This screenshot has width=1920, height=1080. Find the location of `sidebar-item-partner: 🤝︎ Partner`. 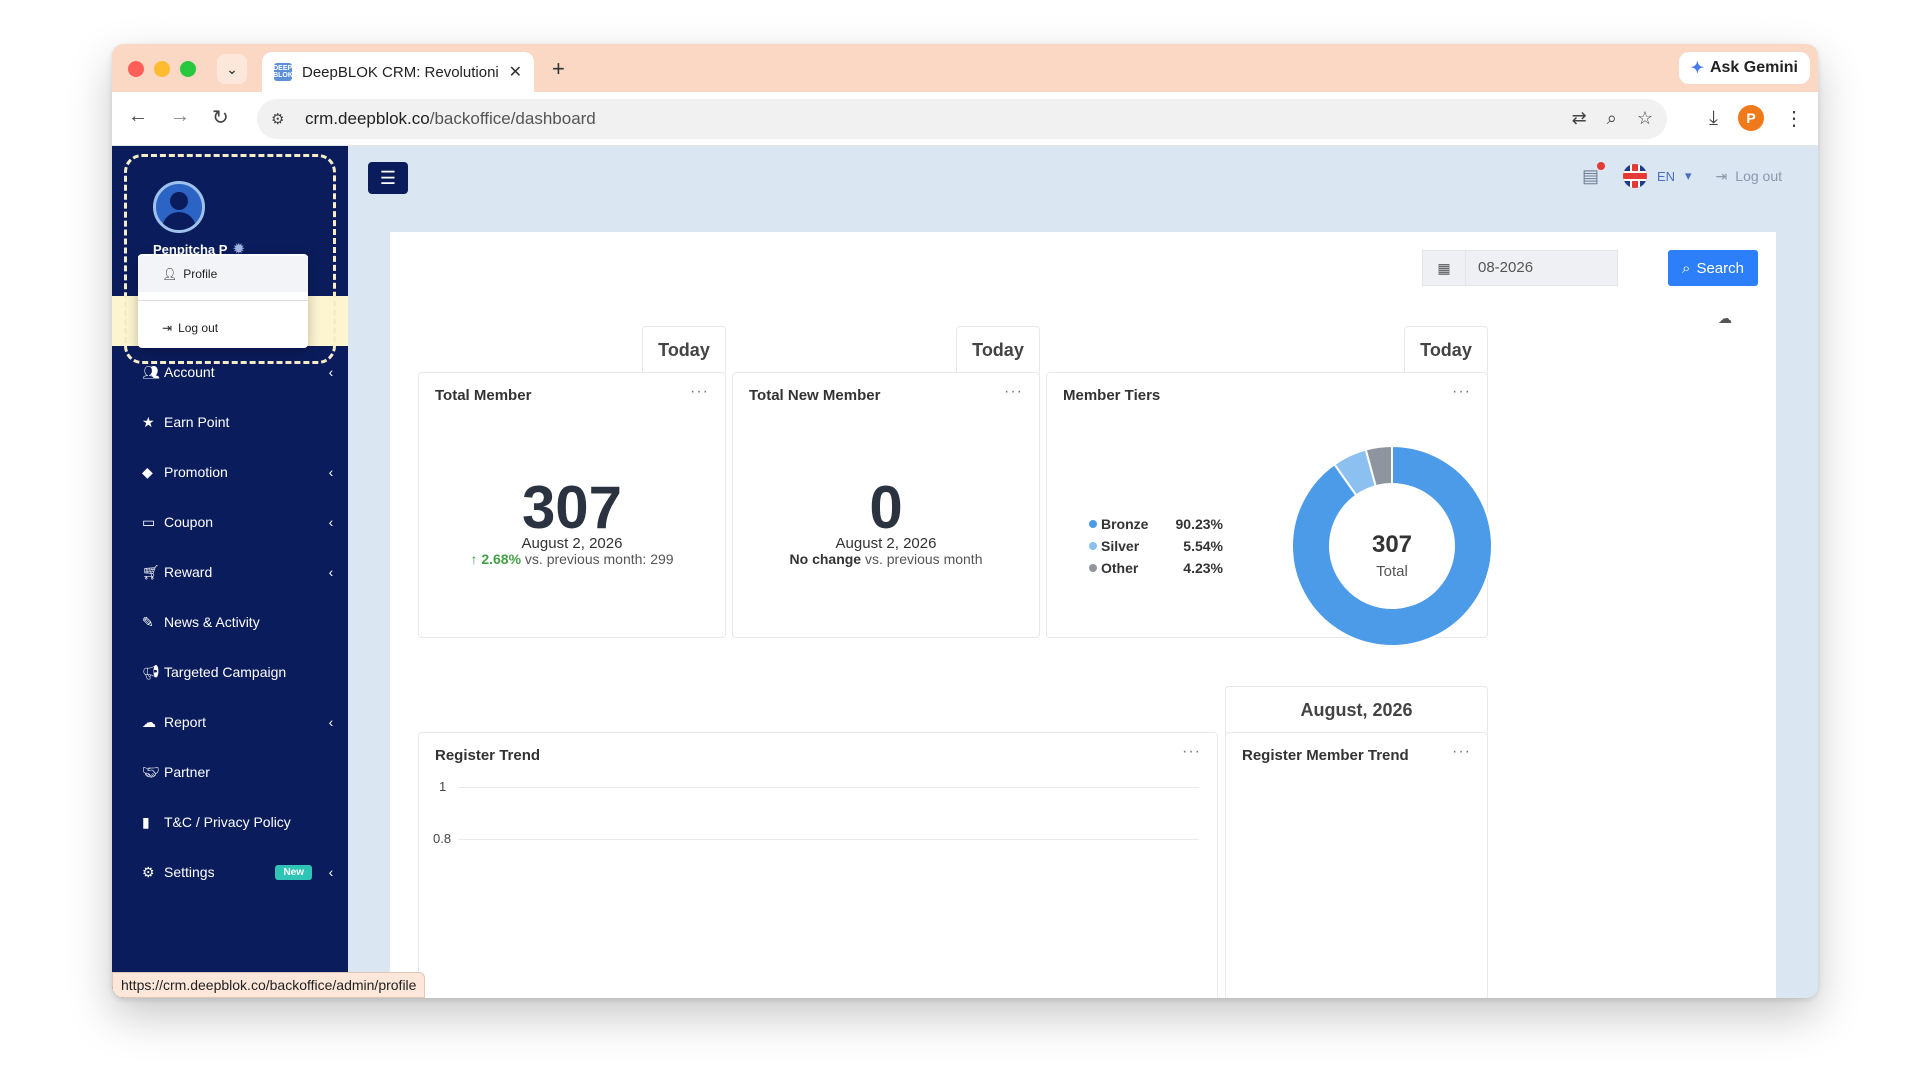

sidebar-item-partner: 🤝︎ Partner is located at coordinates (230, 772).